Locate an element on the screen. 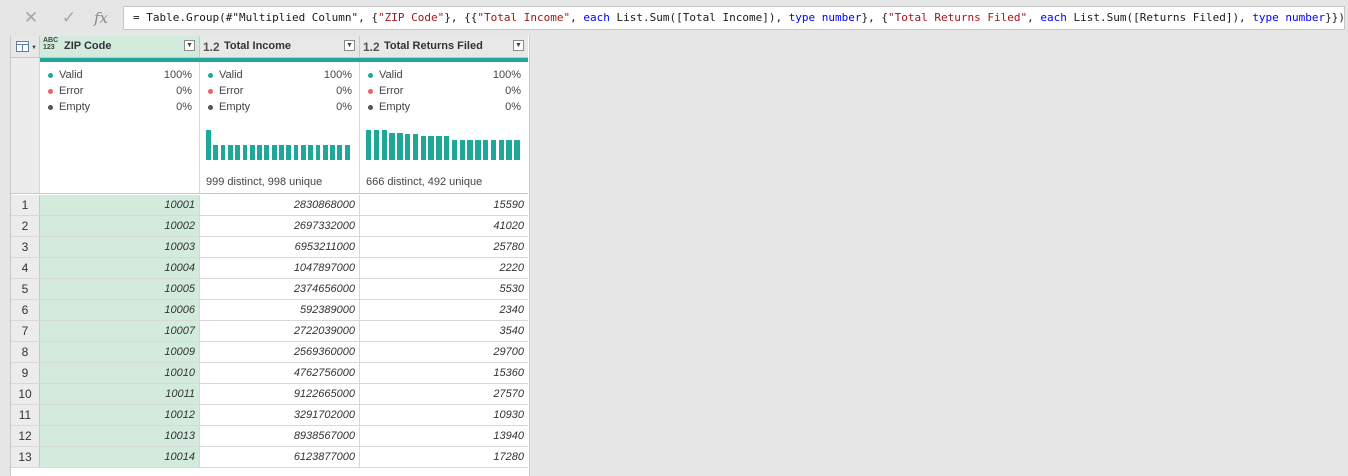  total-income-cell: 8938567000 is located at coordinates (280, 436).